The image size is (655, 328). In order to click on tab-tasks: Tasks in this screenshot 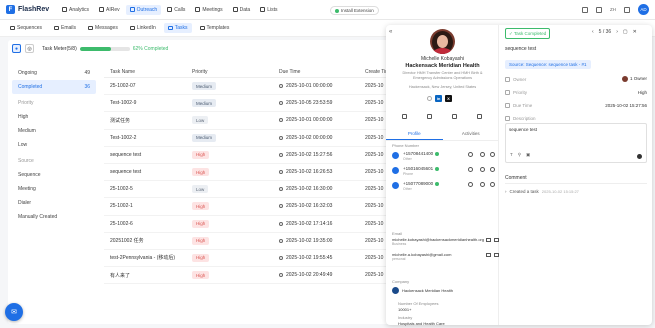, I will do `click(177, 28)`.